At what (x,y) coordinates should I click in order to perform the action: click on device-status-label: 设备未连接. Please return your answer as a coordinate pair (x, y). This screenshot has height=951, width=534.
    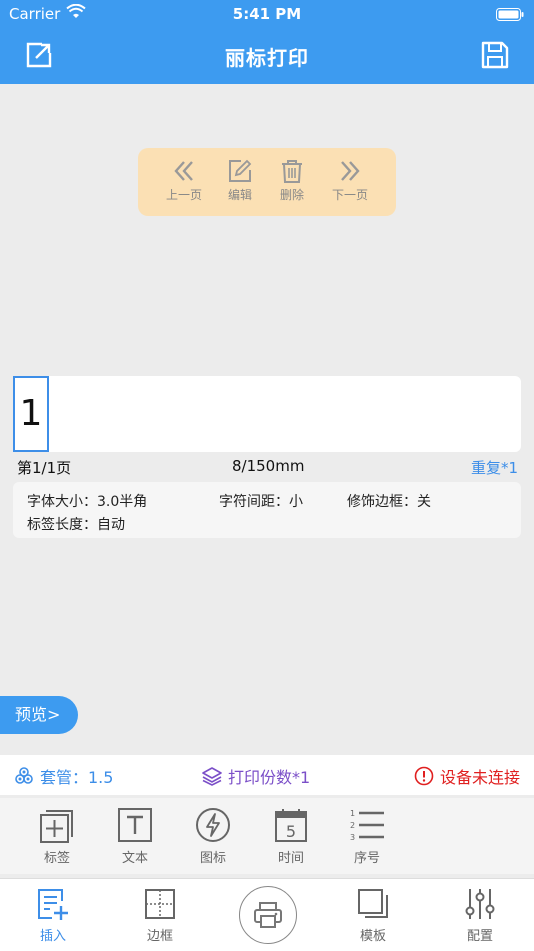
    Looking at the image, I should click on (479, 777).